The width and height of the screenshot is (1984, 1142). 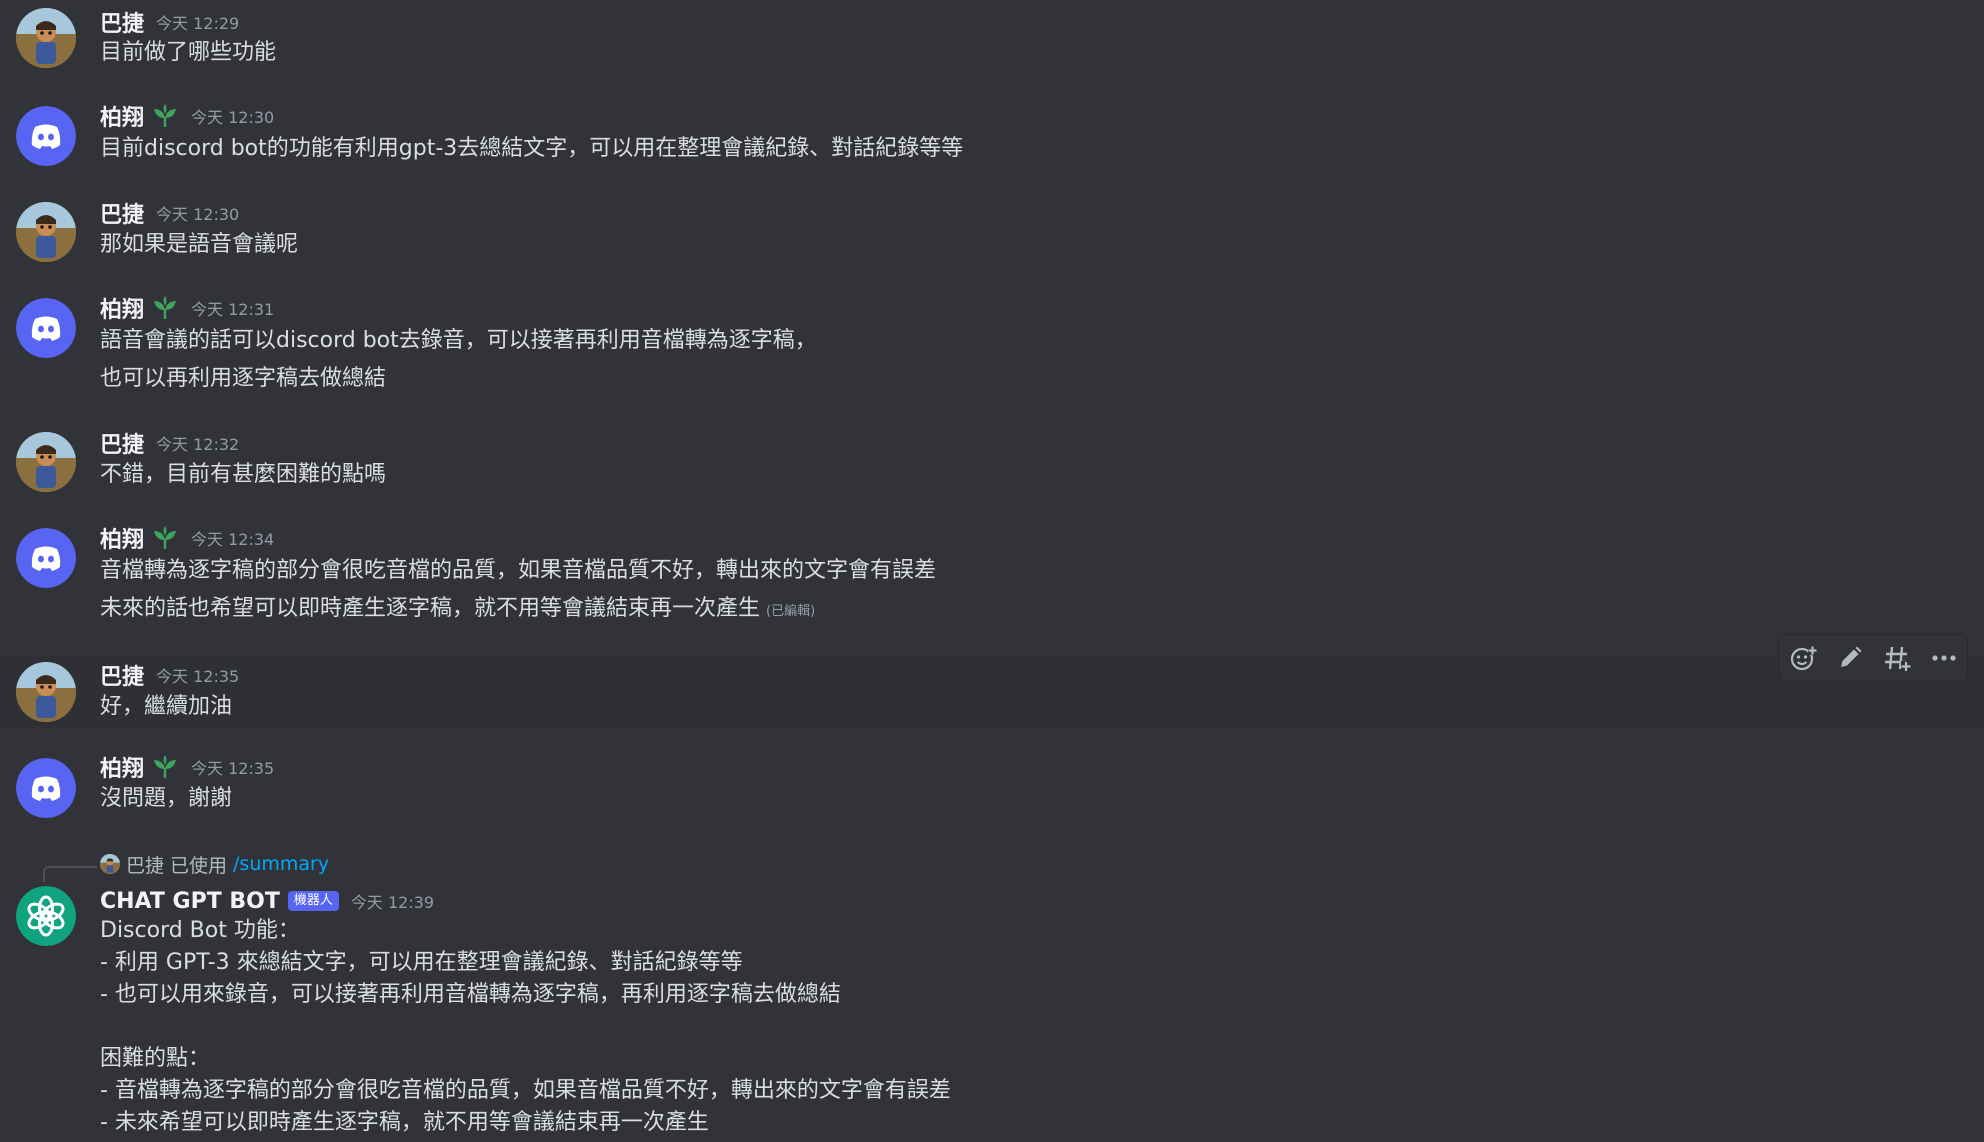 I want to click on message-text: 也可以再利用逐字稿去做總結, so click(x=243, y=378).